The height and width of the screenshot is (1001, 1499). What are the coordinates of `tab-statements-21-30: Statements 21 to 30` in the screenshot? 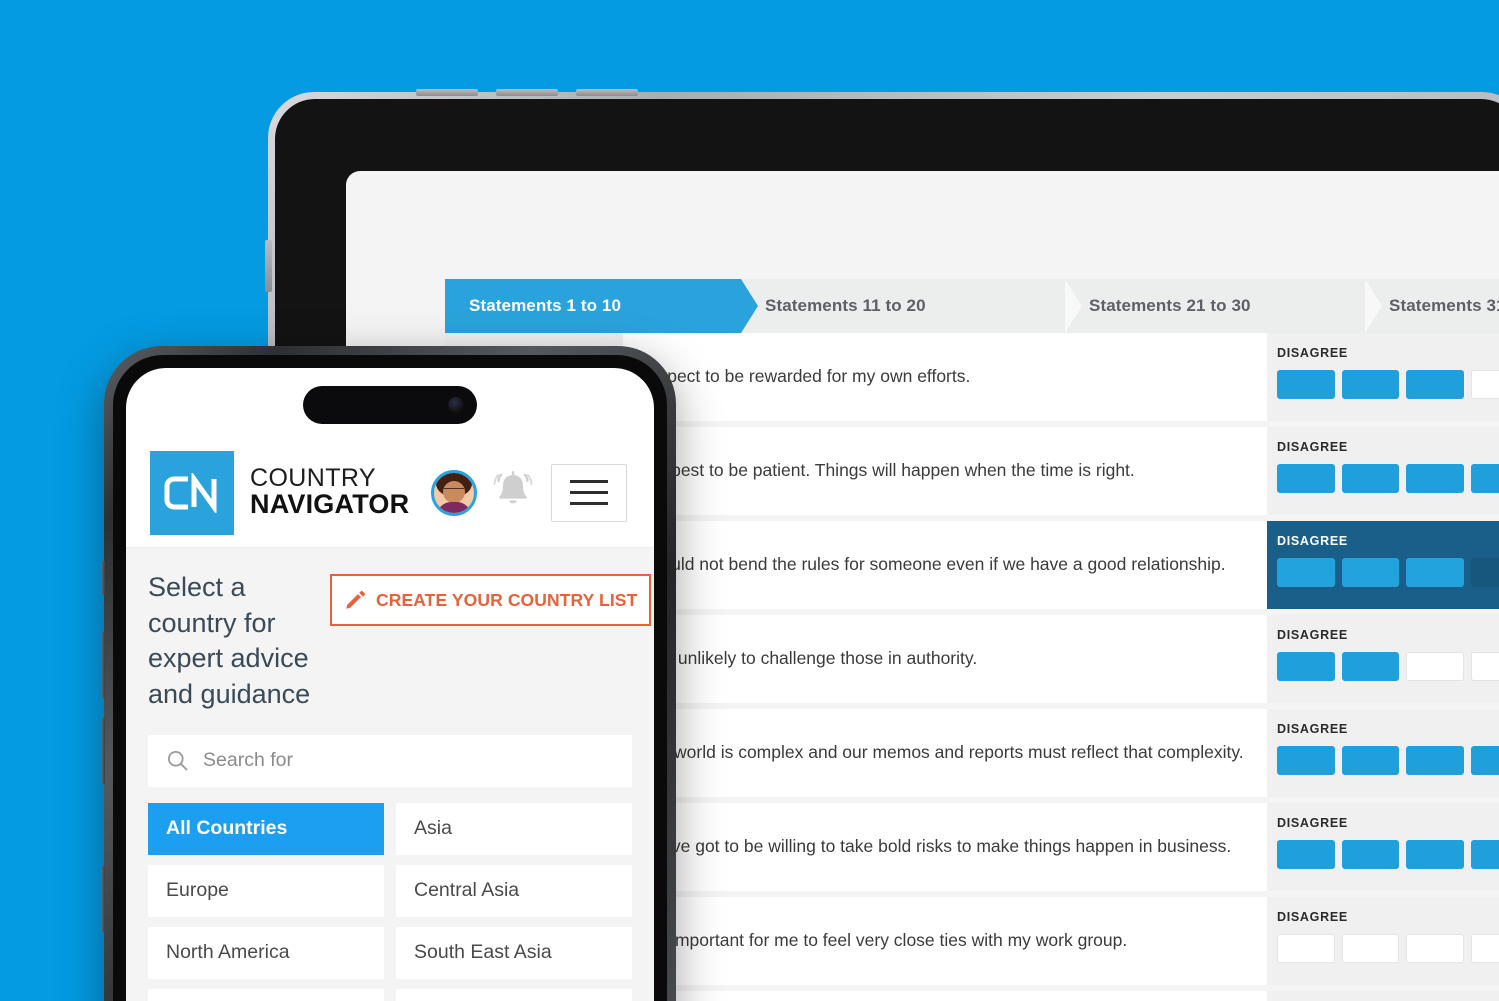 It's located at (1223, 306).